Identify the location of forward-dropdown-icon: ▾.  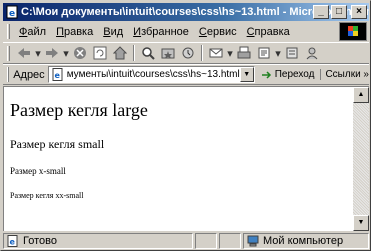
(66, 53).